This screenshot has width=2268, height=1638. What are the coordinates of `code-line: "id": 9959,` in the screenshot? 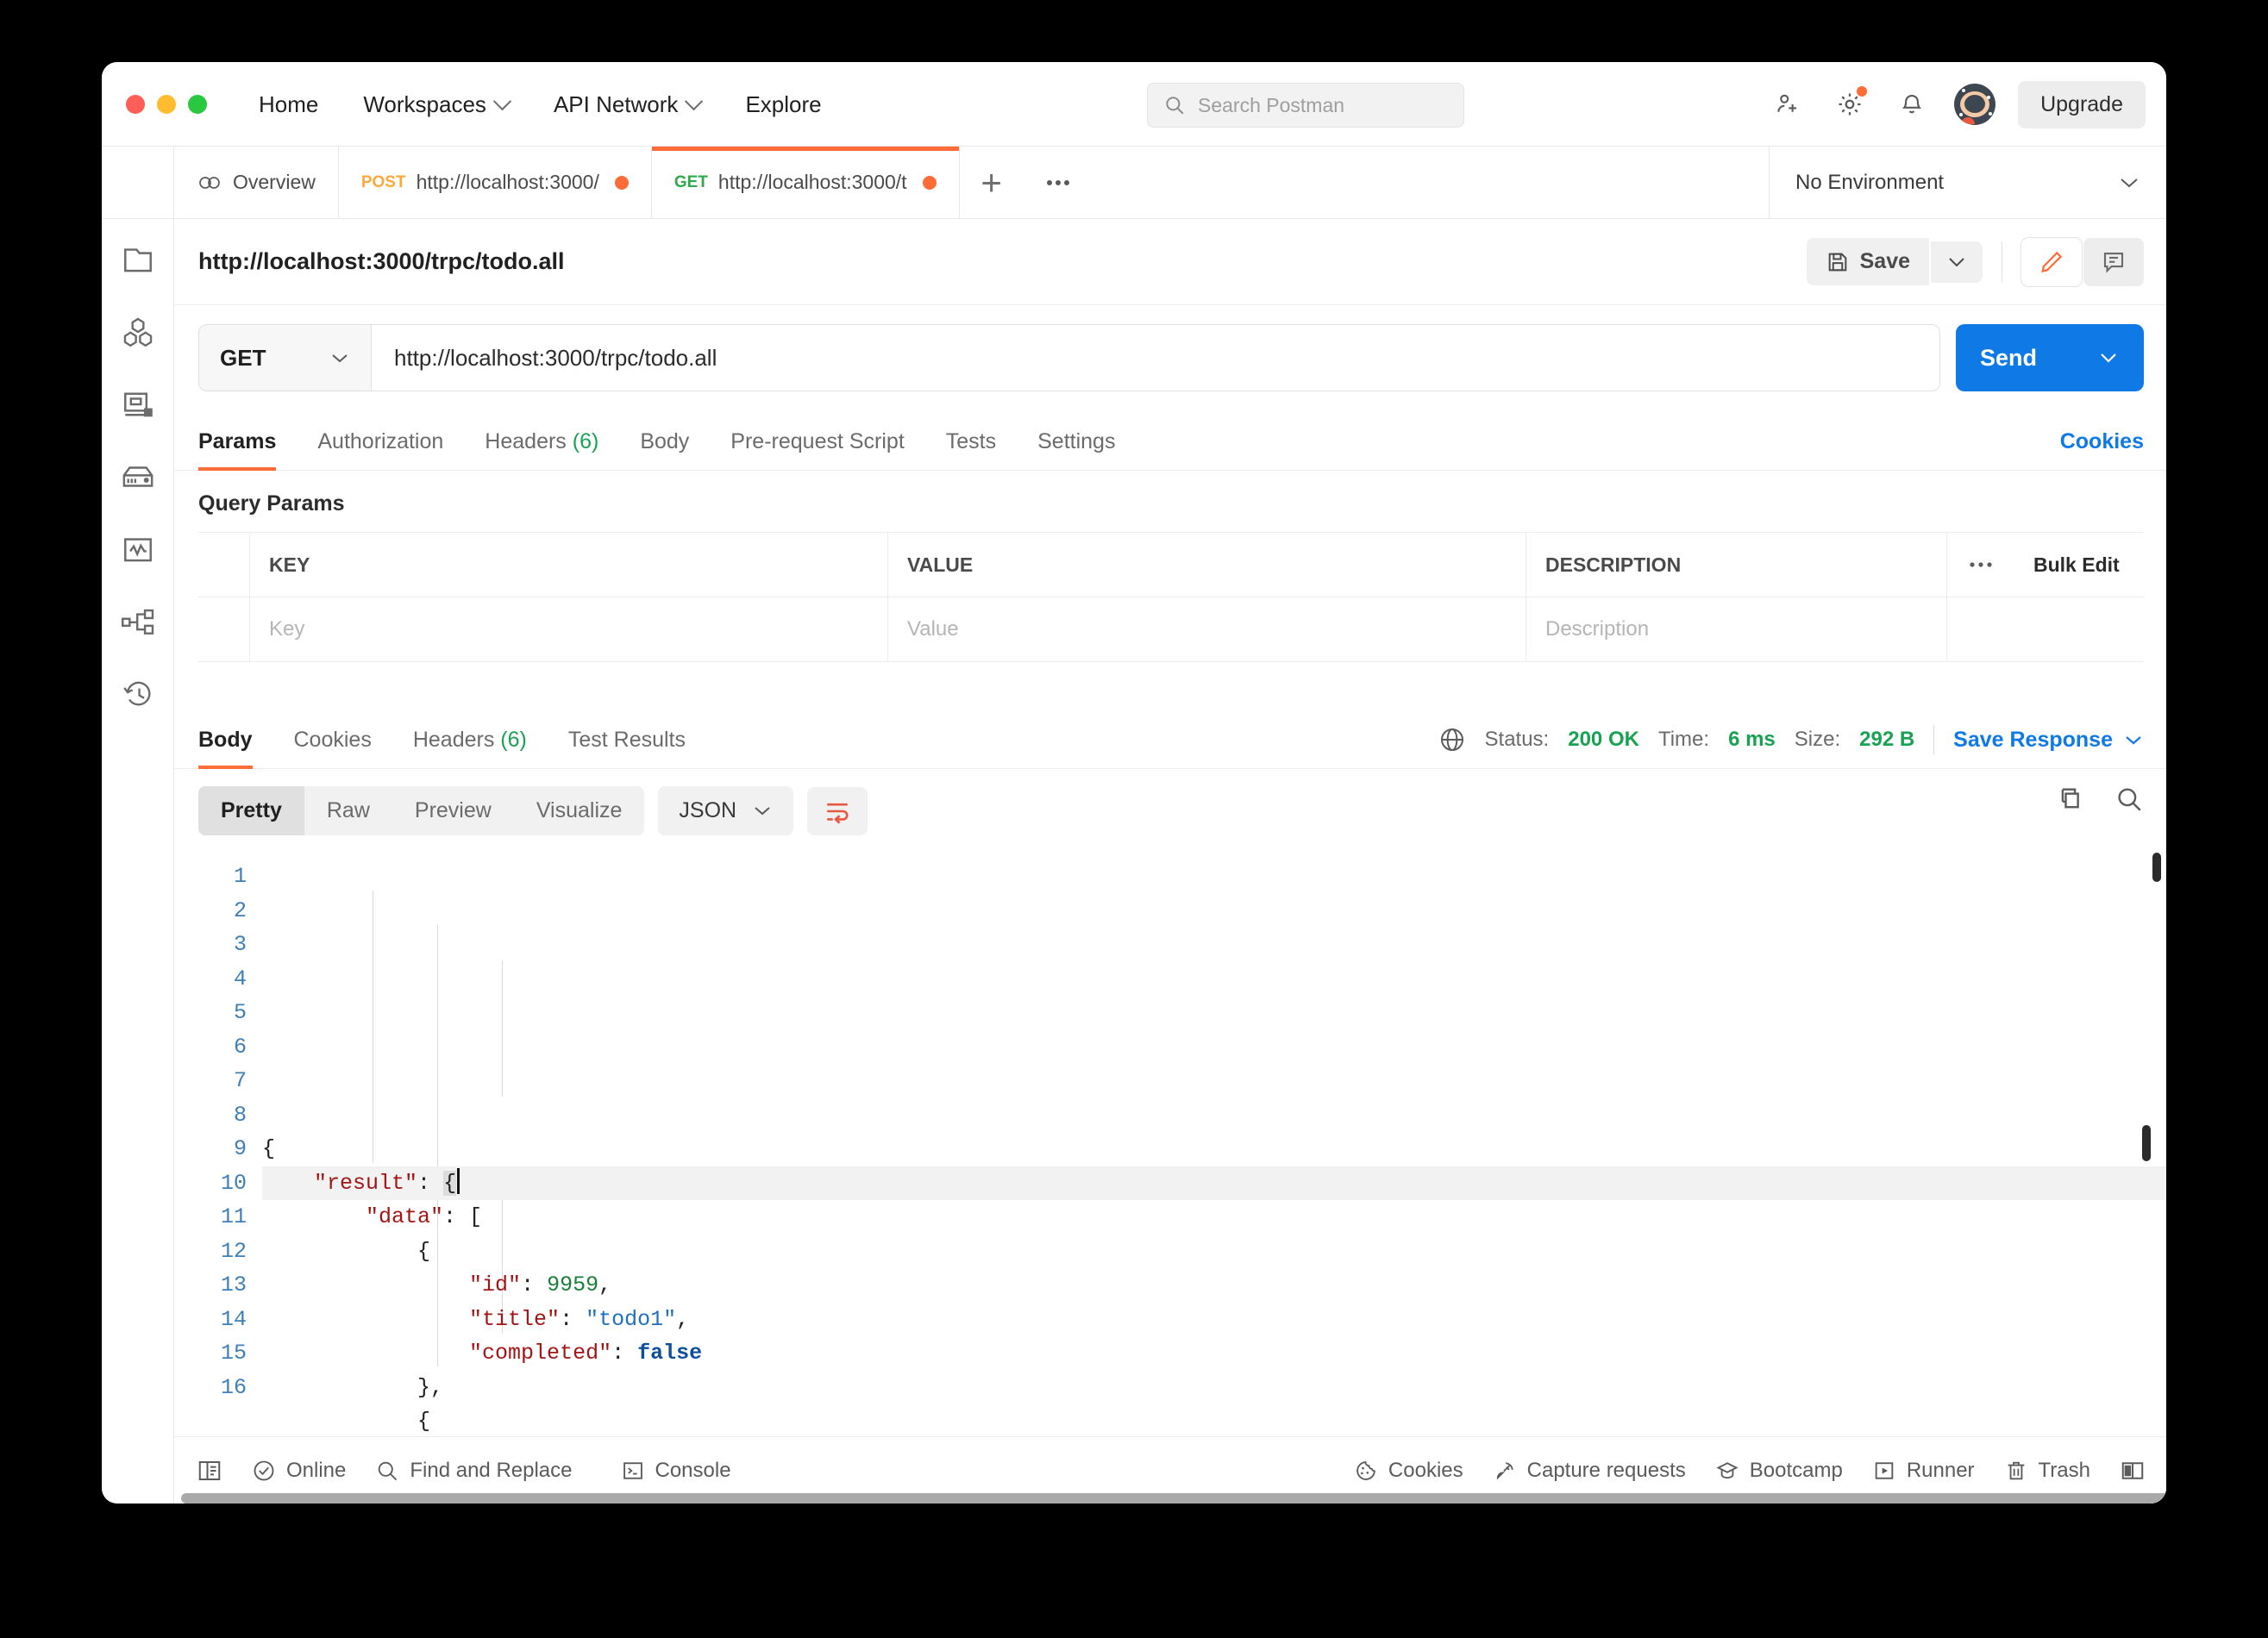 It's located at (1214, 1285).